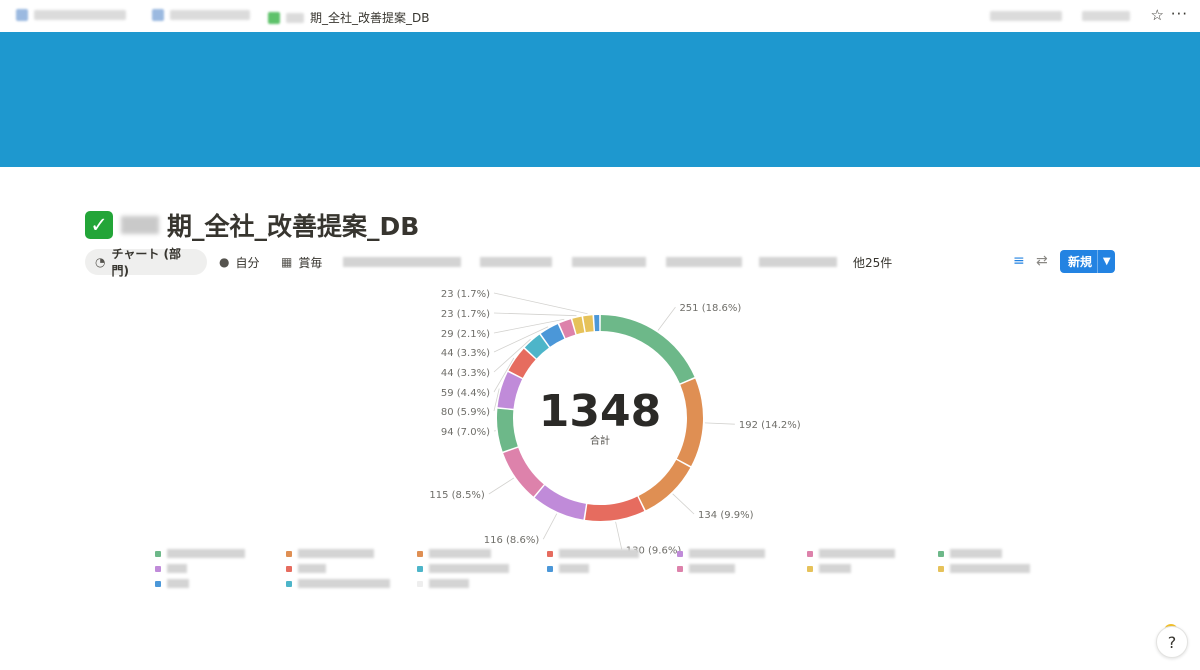  Describe the element at coordinates (600, 411) in the screenshot. I see `chart-total: 1348` at that location.